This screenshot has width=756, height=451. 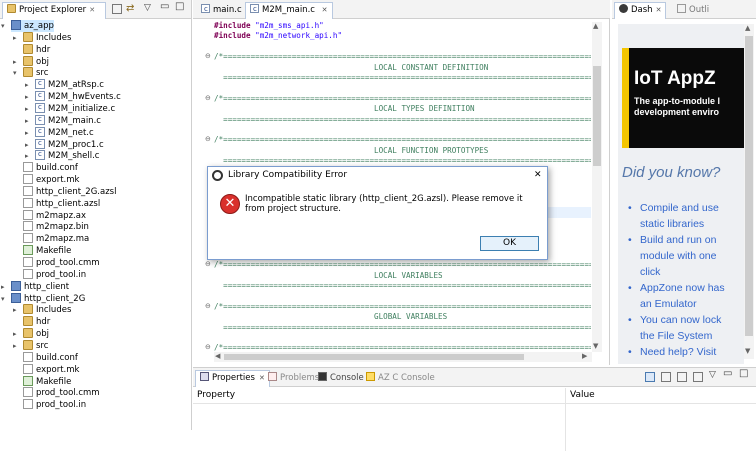 What do you see at coordinates (69, 84) in the screenshot?
I see `tree-item: M2M_atRsp.c` at bounding box center [69, 84].